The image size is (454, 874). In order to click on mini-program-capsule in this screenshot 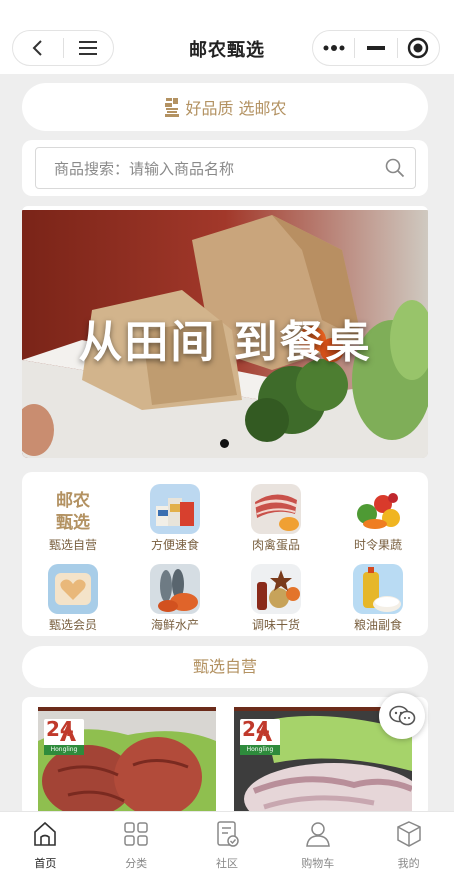, I will do `click(376, 48)`.